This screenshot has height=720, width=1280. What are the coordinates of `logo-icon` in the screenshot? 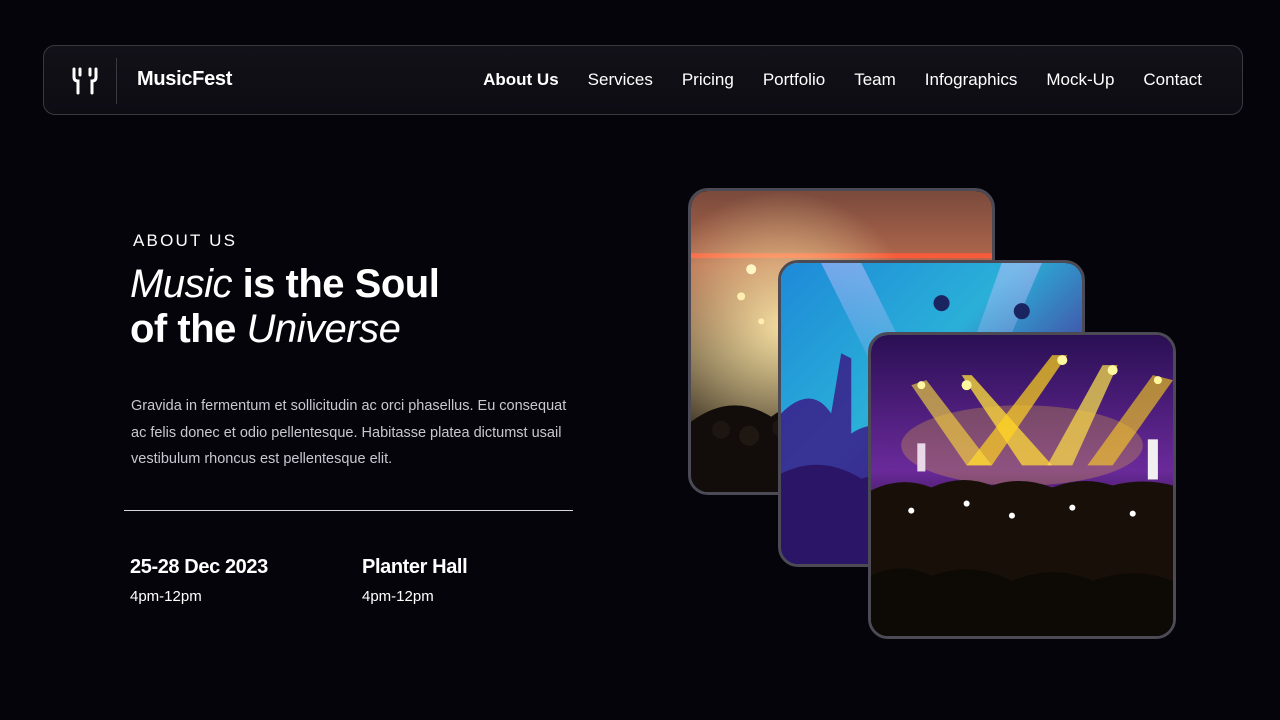 It's located at (85, 81).